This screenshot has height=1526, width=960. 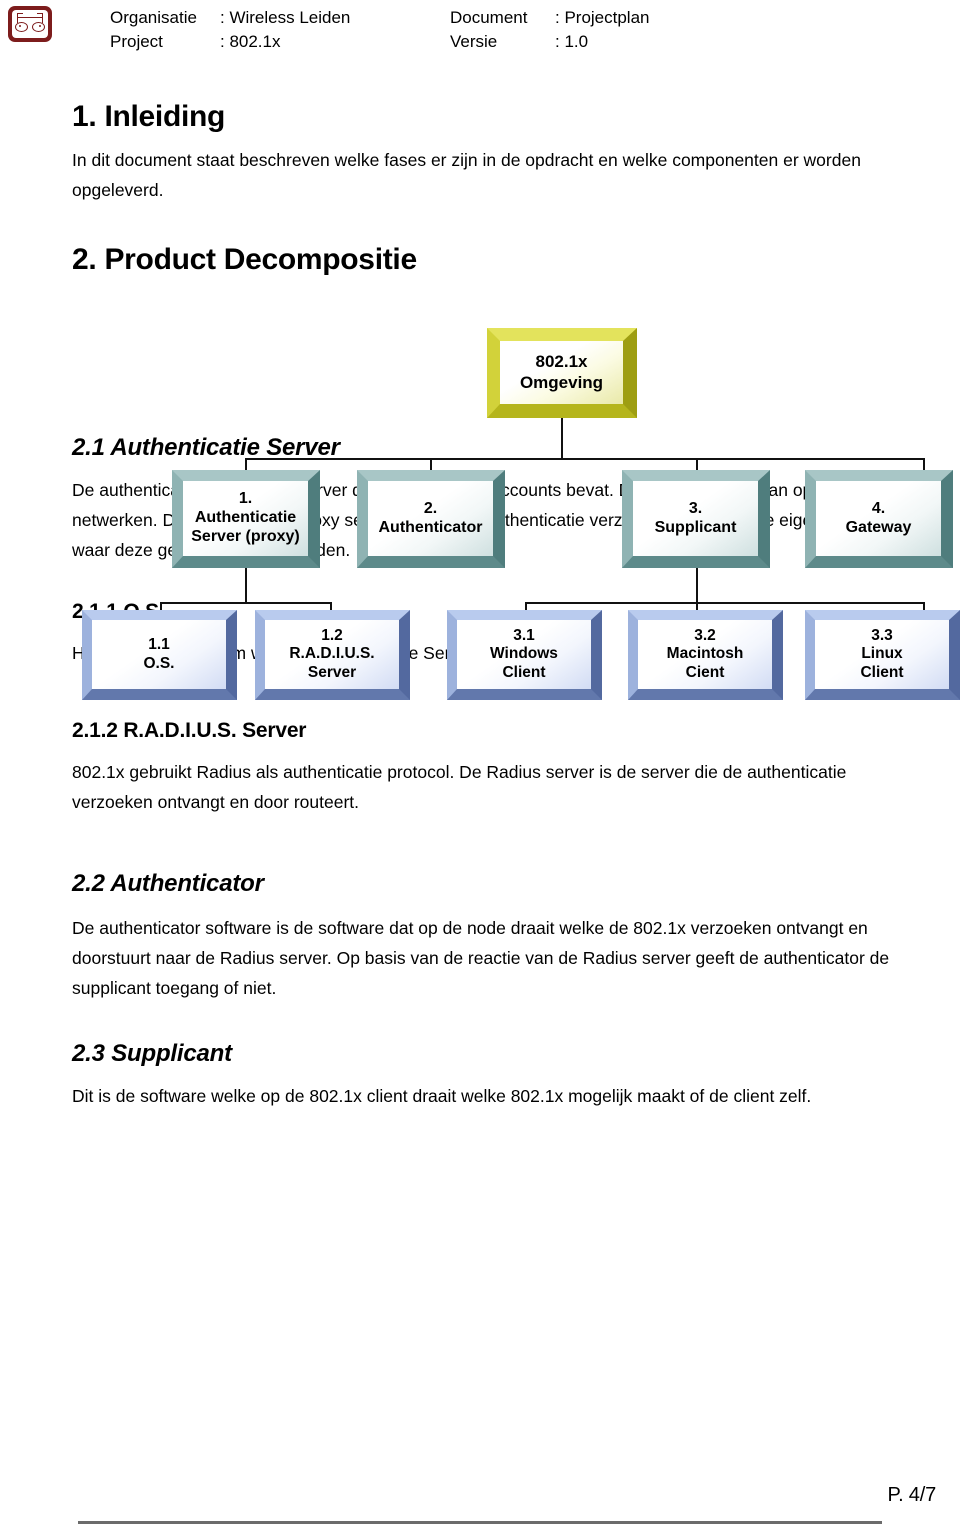 I want to click on n12-line1: 1.2, so click(x=332, y=636).